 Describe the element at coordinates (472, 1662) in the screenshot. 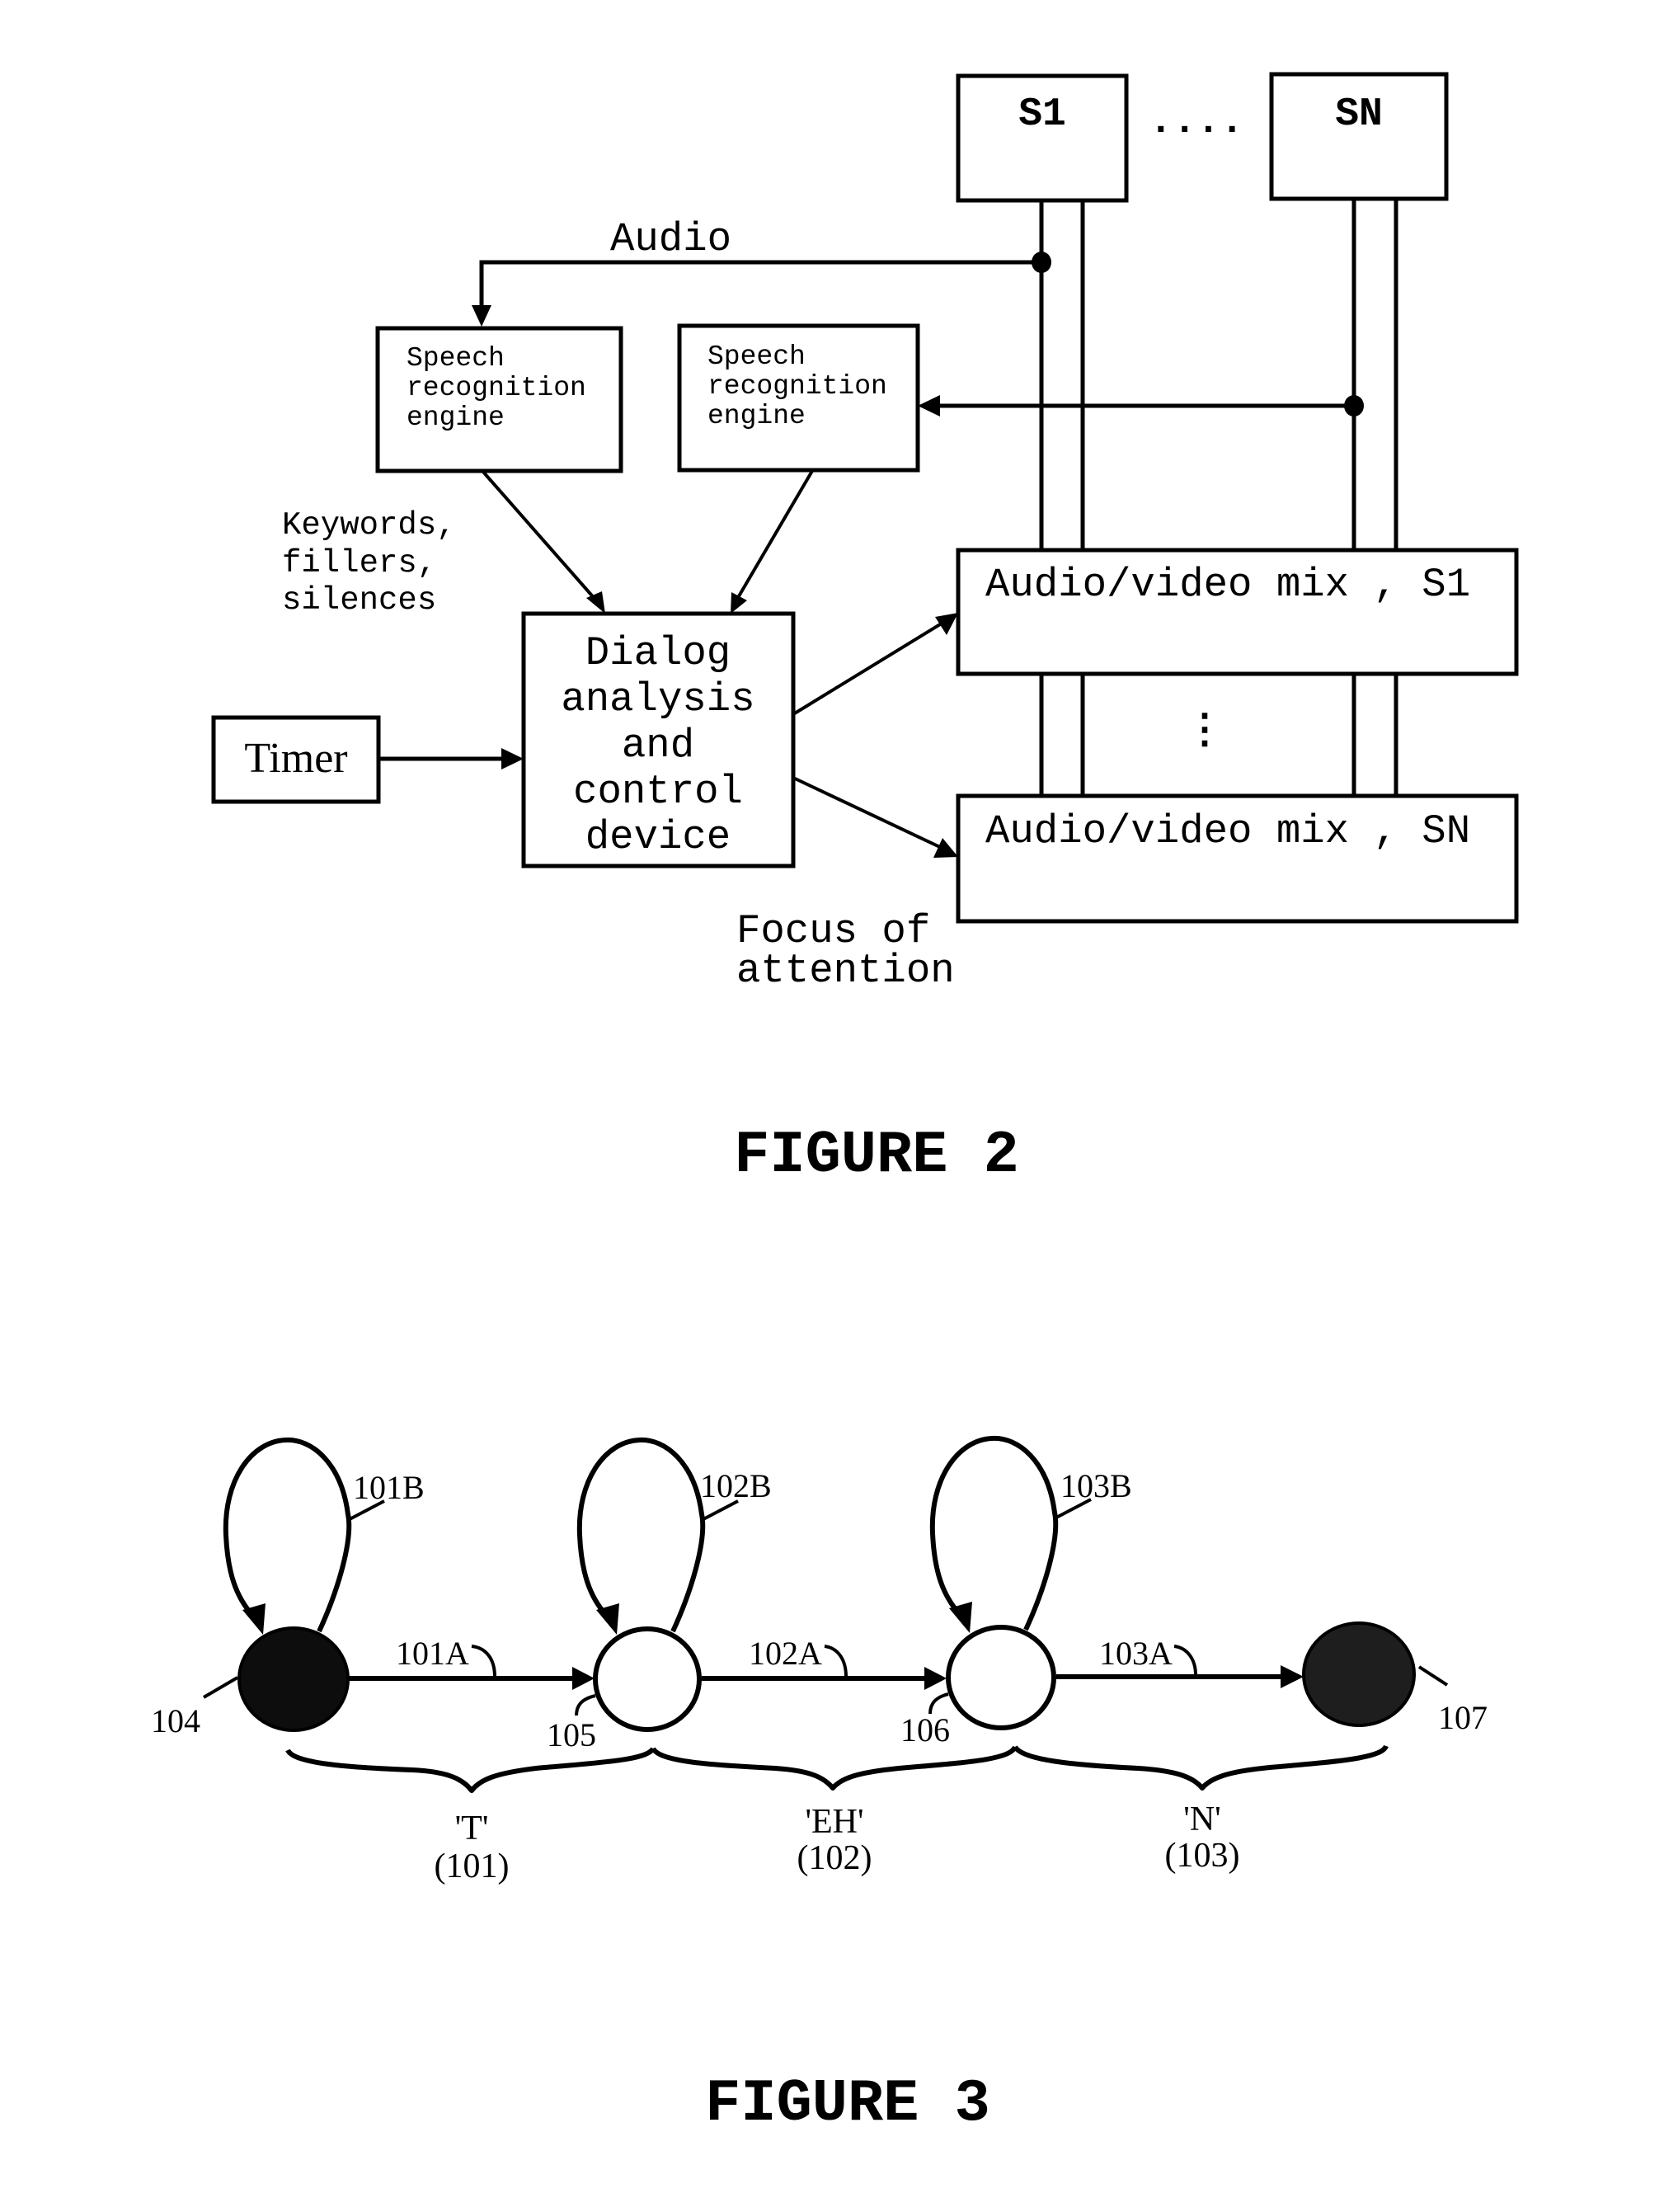

I see `transition-101a: 101A` at that location.